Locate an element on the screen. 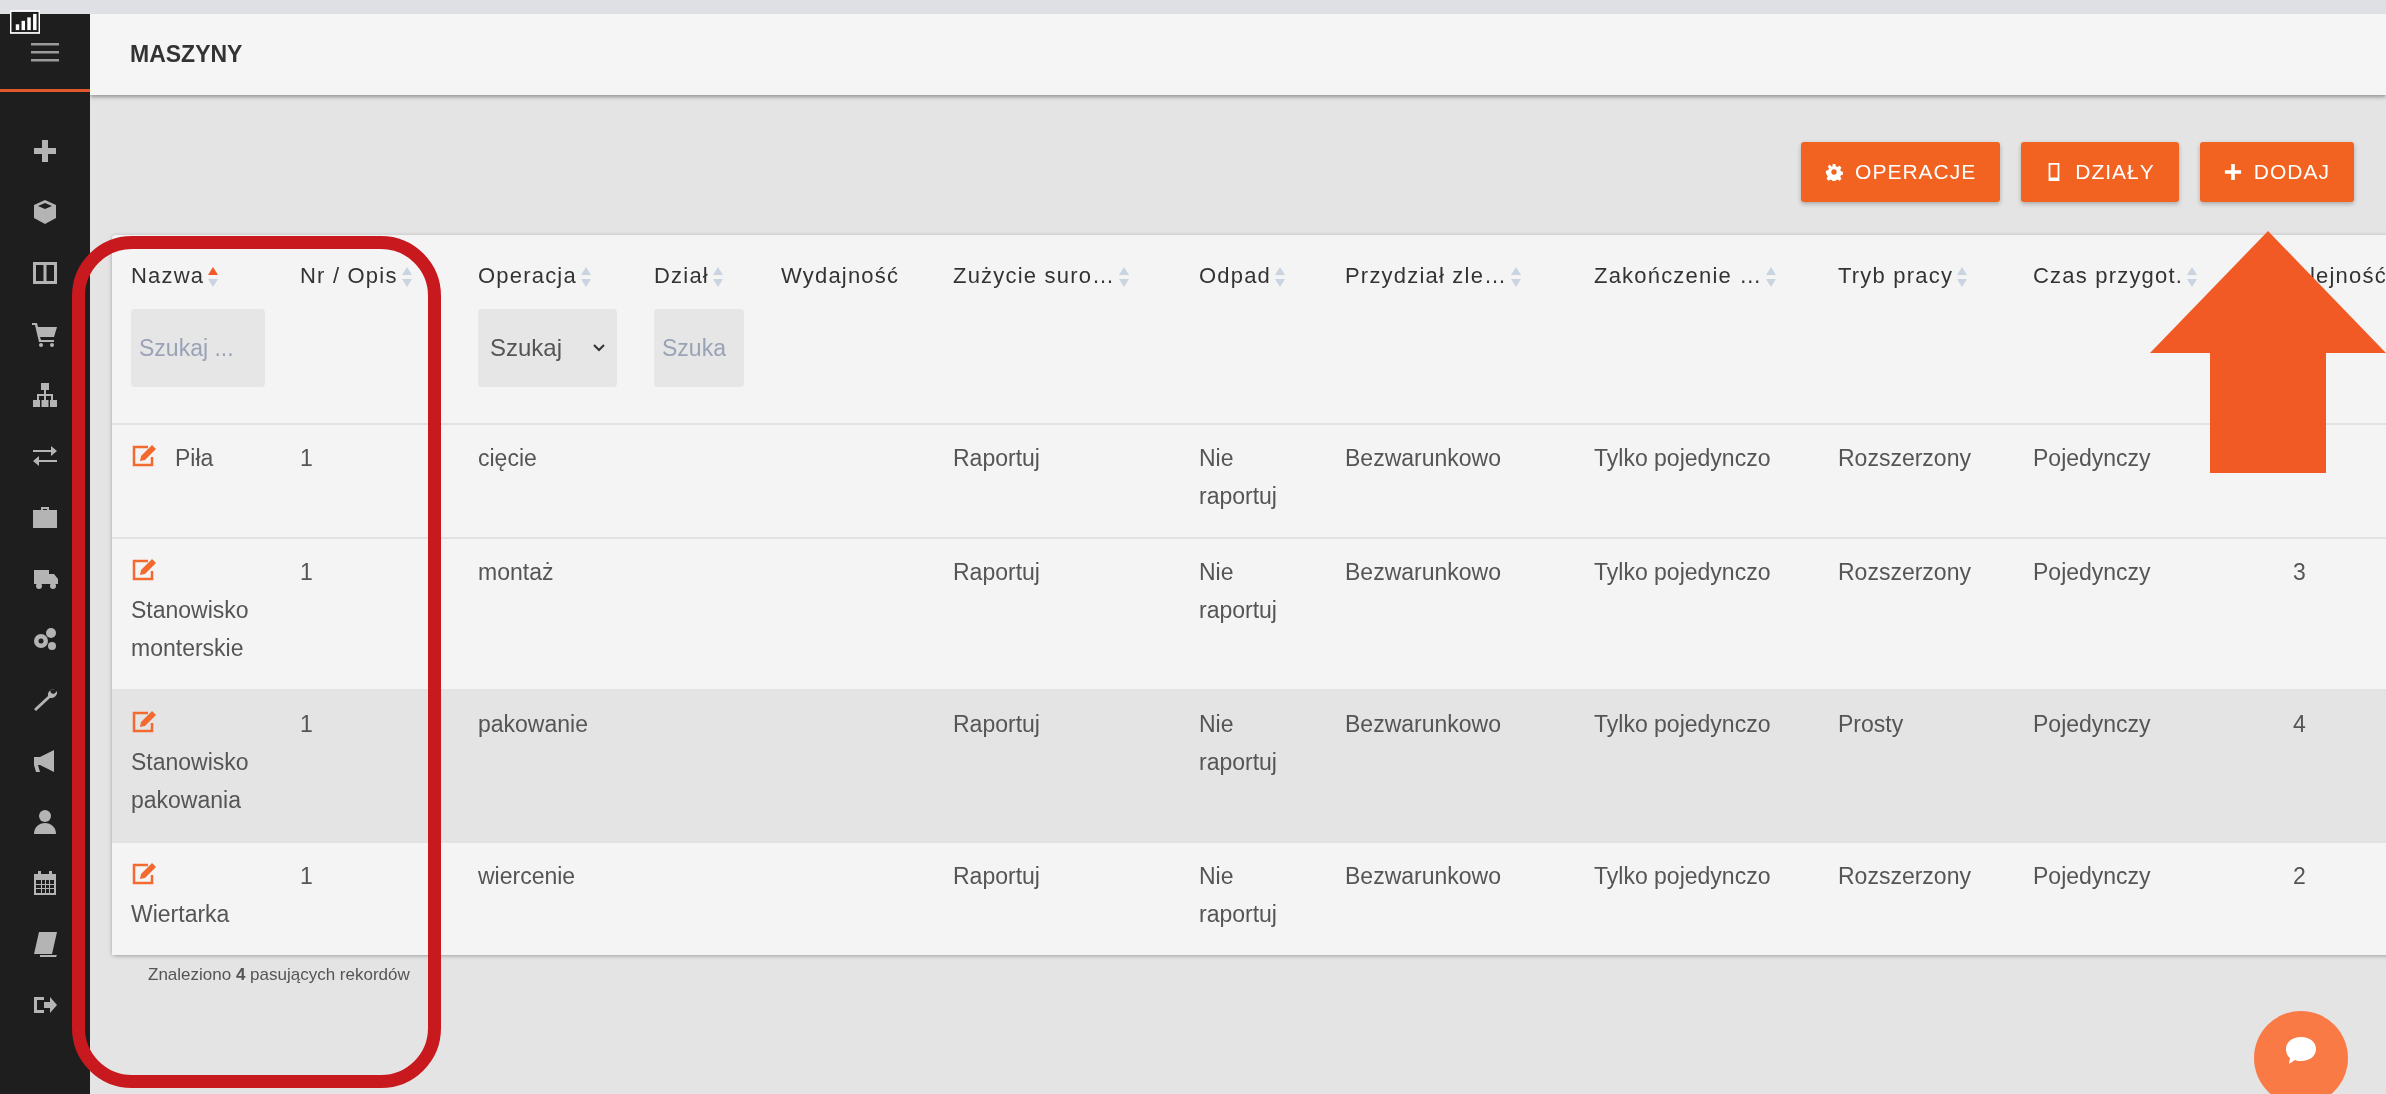 This screenshot has width=2386, height=1094. gear-icon is located at coordinates (1834, 172).